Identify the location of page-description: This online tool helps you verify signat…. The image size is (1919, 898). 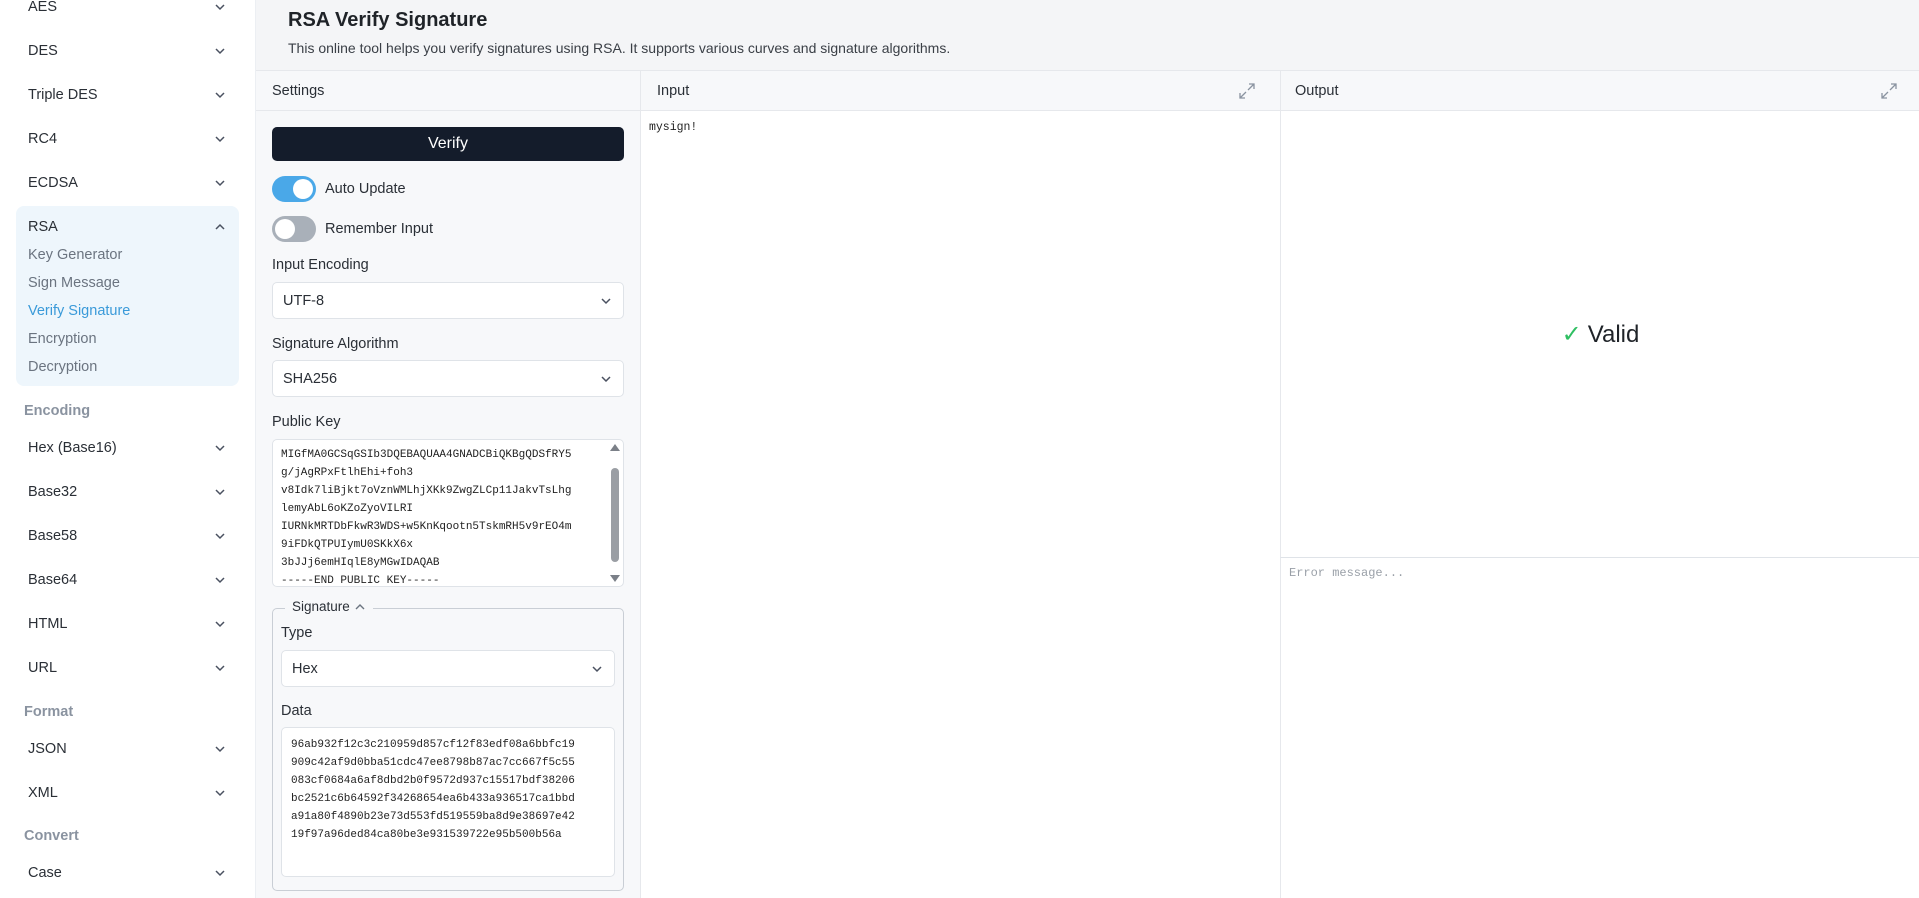
(619, 48).